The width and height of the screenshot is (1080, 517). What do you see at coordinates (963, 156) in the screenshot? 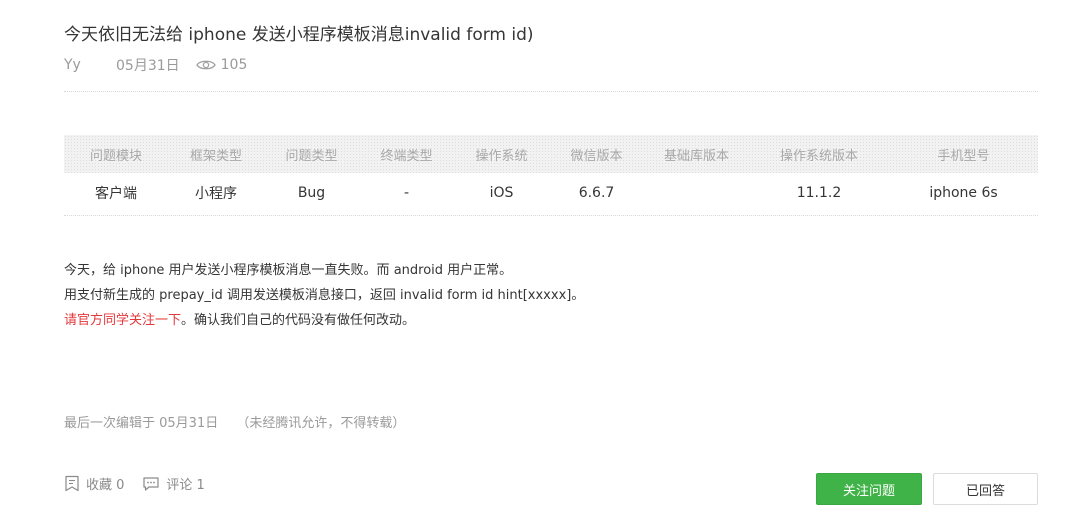
I see `header-cell-phone-model: 手机型号` at bounding box center [963, 156].